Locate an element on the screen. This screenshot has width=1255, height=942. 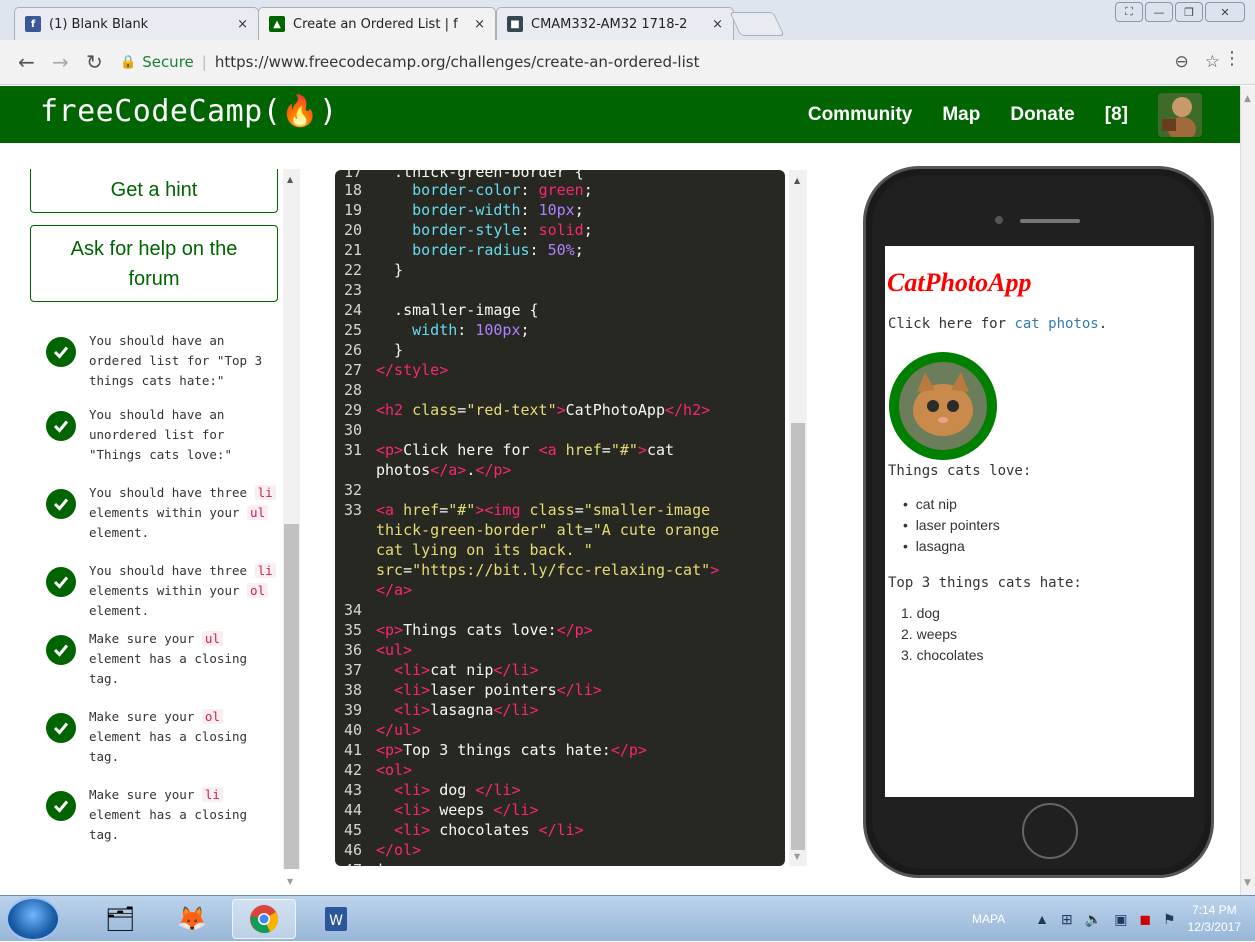
word-icon: W is located at coordinates (336, 919).